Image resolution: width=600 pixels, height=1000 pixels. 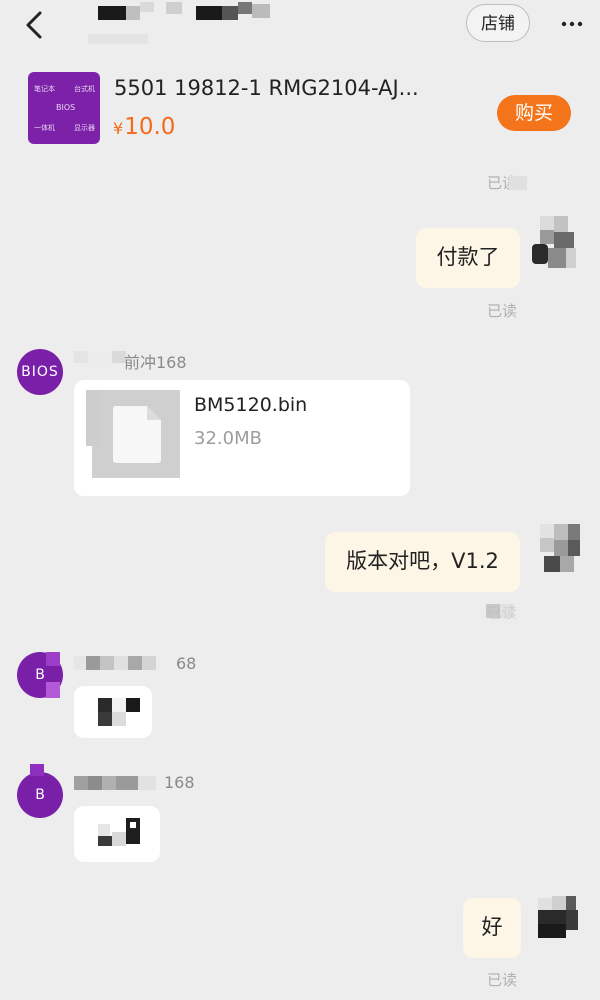 What do you see at coordinates (251, 405) in the screenshot?
I see `file-name: BM5120.bin` at bounding box center [251, 405].